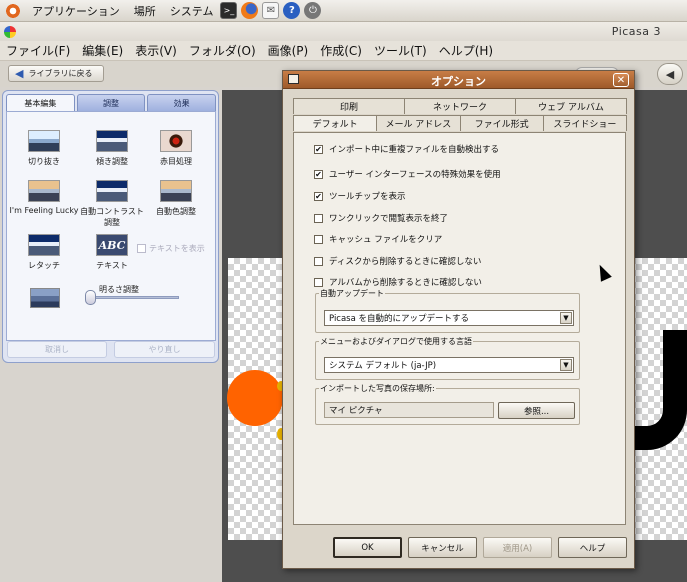 This screenshot has height=582, width=687. What do you see at coordinates (389, 219) in the screenshot?
I see `option-label: ワンクリックで閲覧表示を終了` at bounding box center [389, 219].